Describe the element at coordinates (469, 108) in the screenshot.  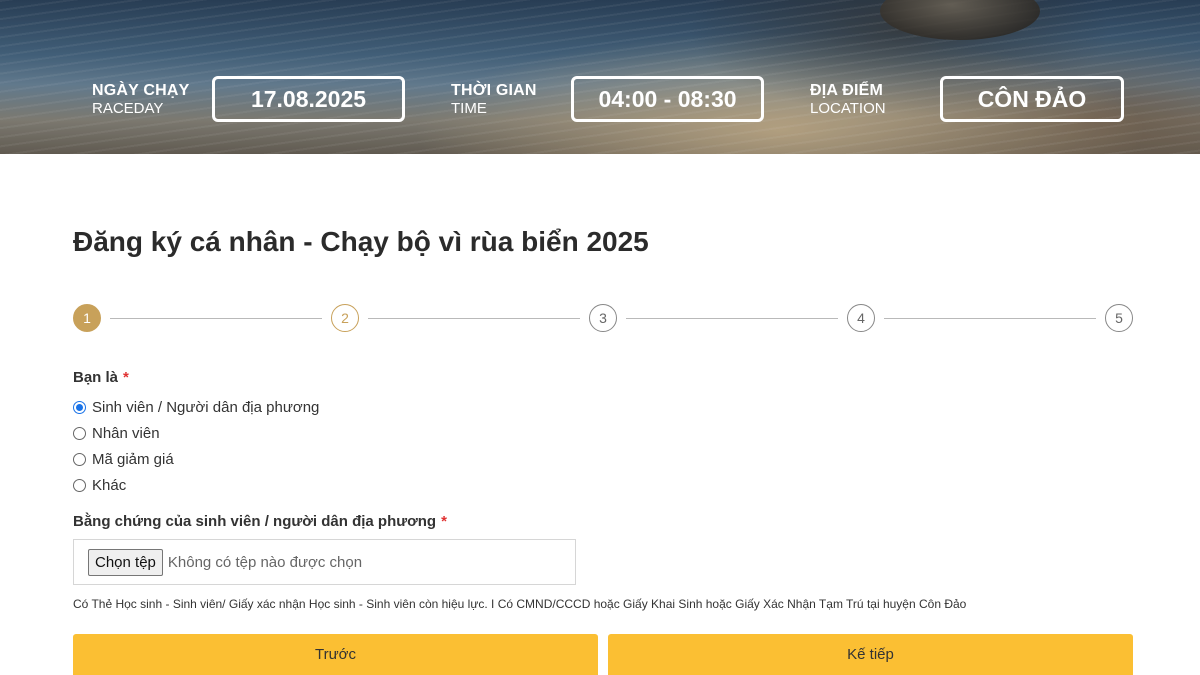
I see `time-label-en: TIME` at that location.